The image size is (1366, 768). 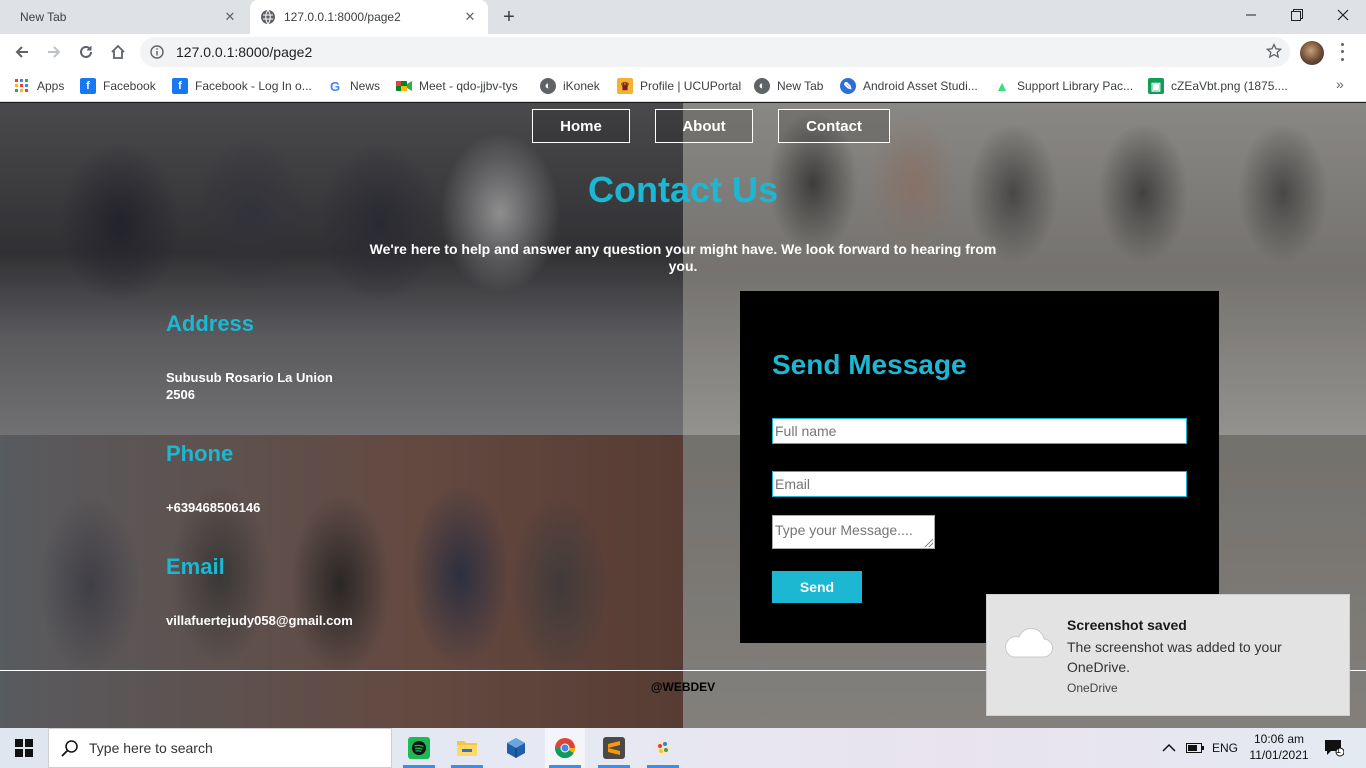 What do you see at coordinates (581, 86) in the screenshot?
I see `bookmark-label: iKonek` at bounding box center [581, 86].